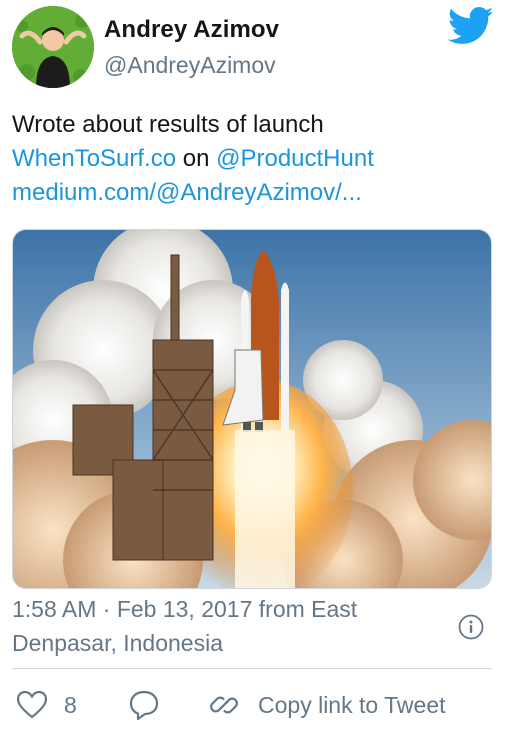  Describe the element at coordinates (32, 704) in the screenshot. I see `heart-icon` at that location.